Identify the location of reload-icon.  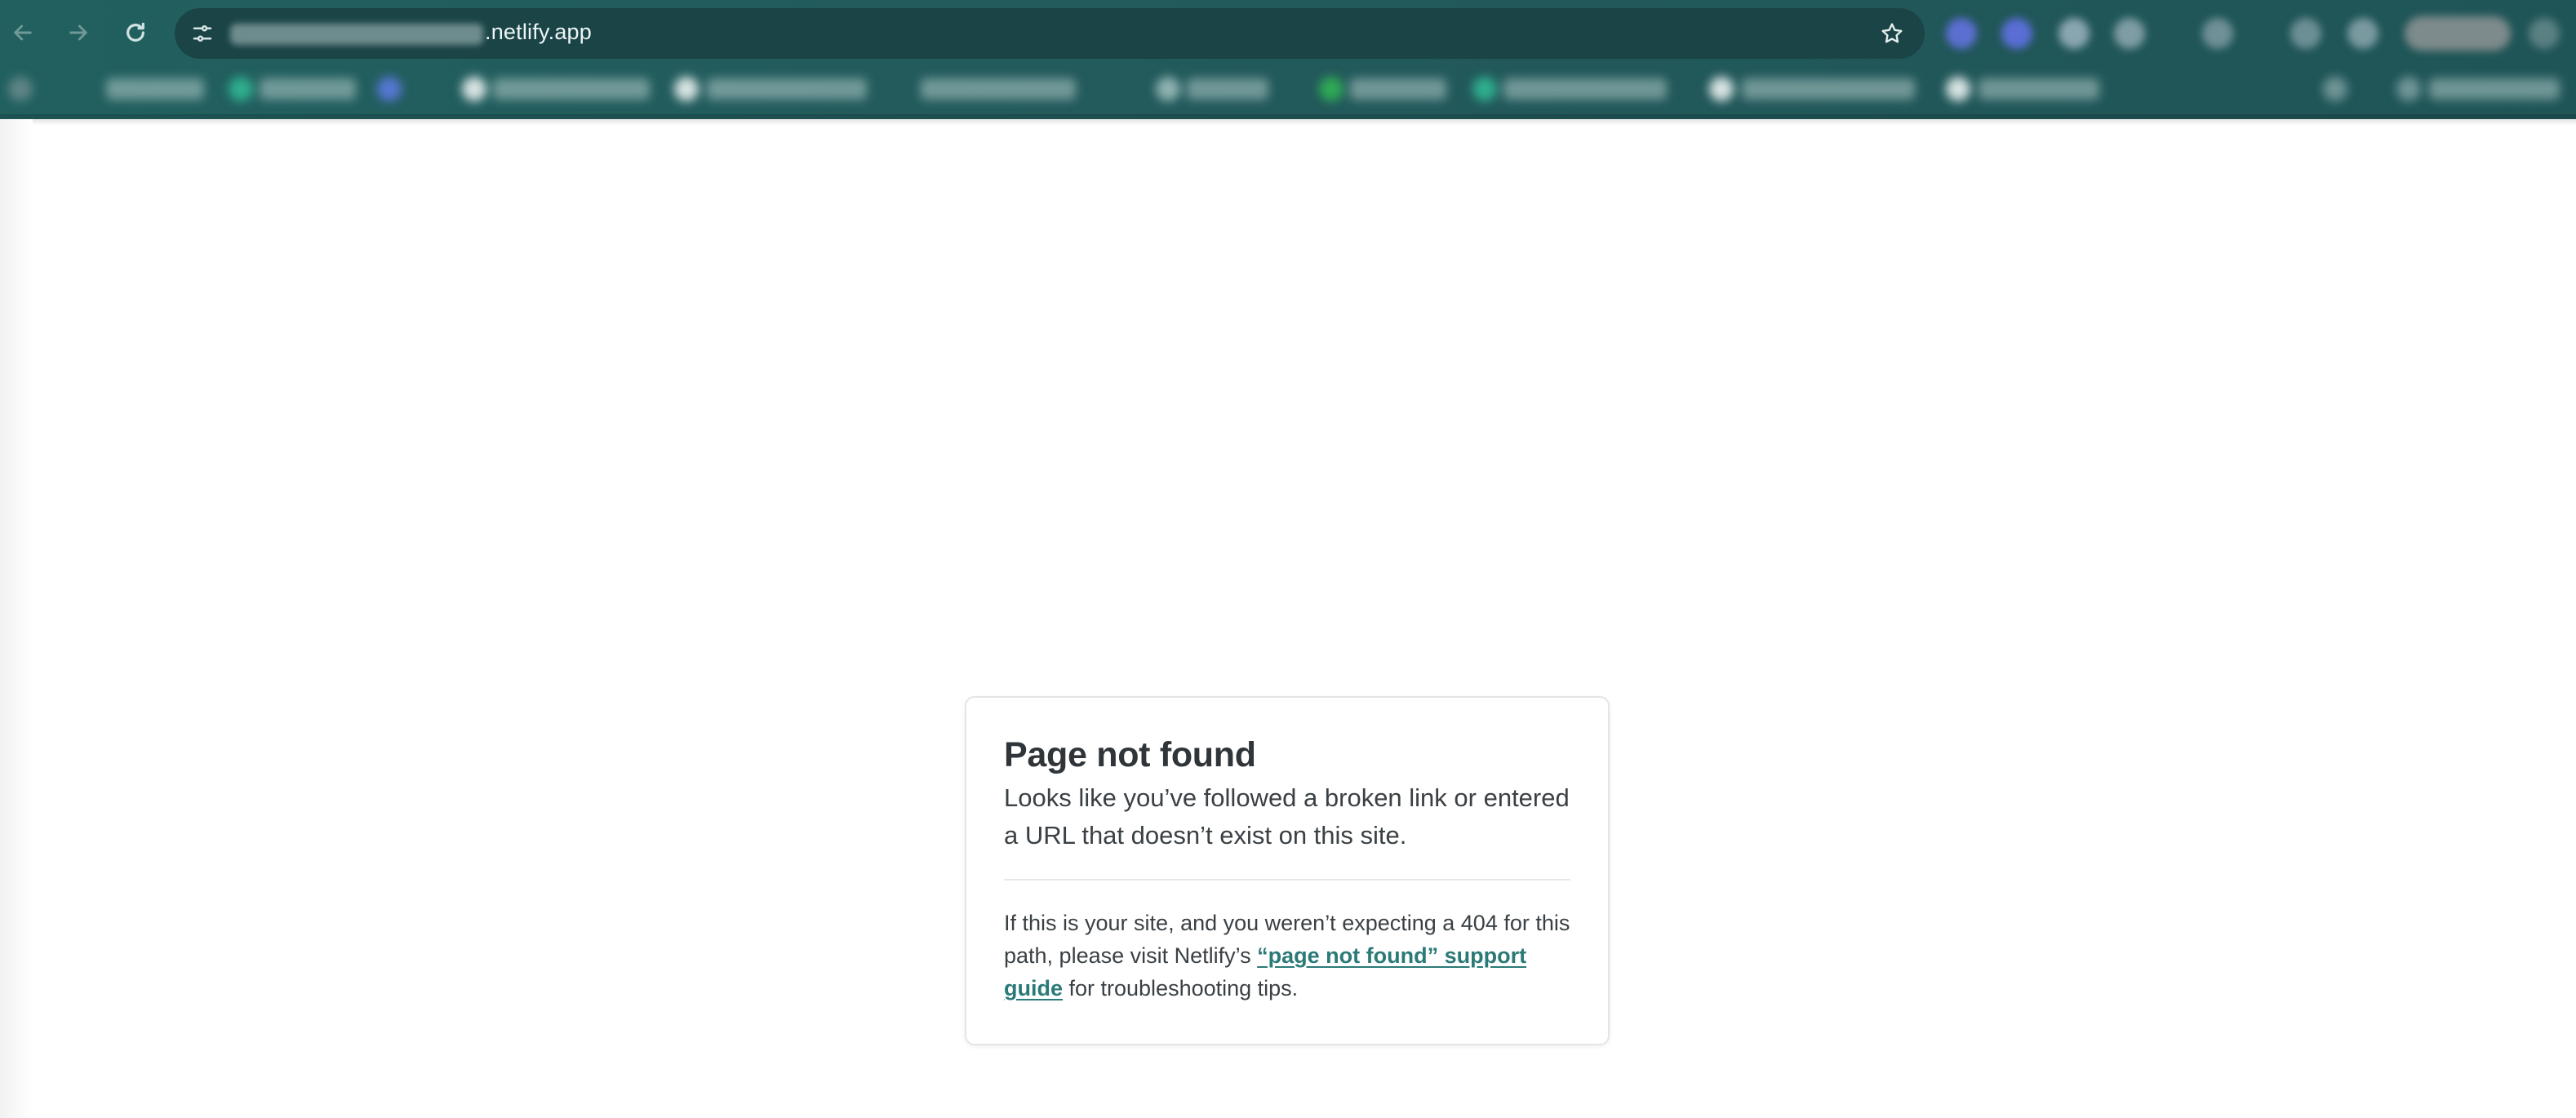
(135, 32).